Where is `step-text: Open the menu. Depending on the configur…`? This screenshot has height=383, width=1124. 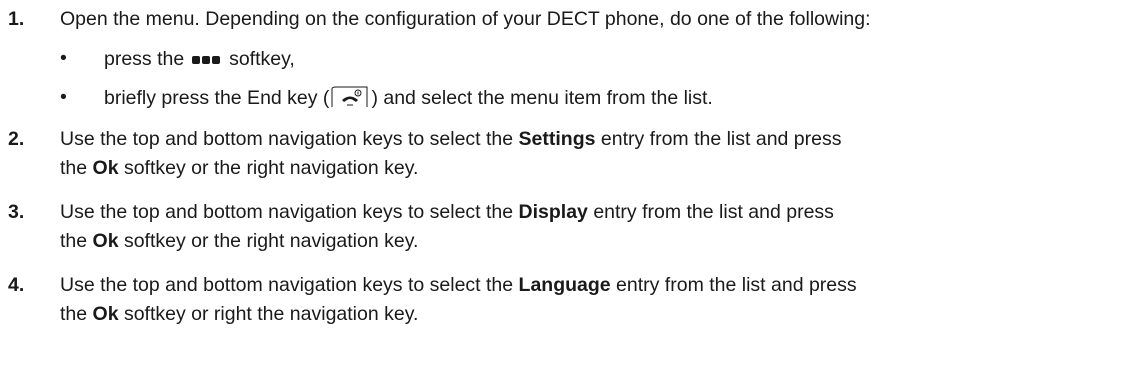 step-text: Open the menu. Depending on the configur… is located at coordinates (465, 19).